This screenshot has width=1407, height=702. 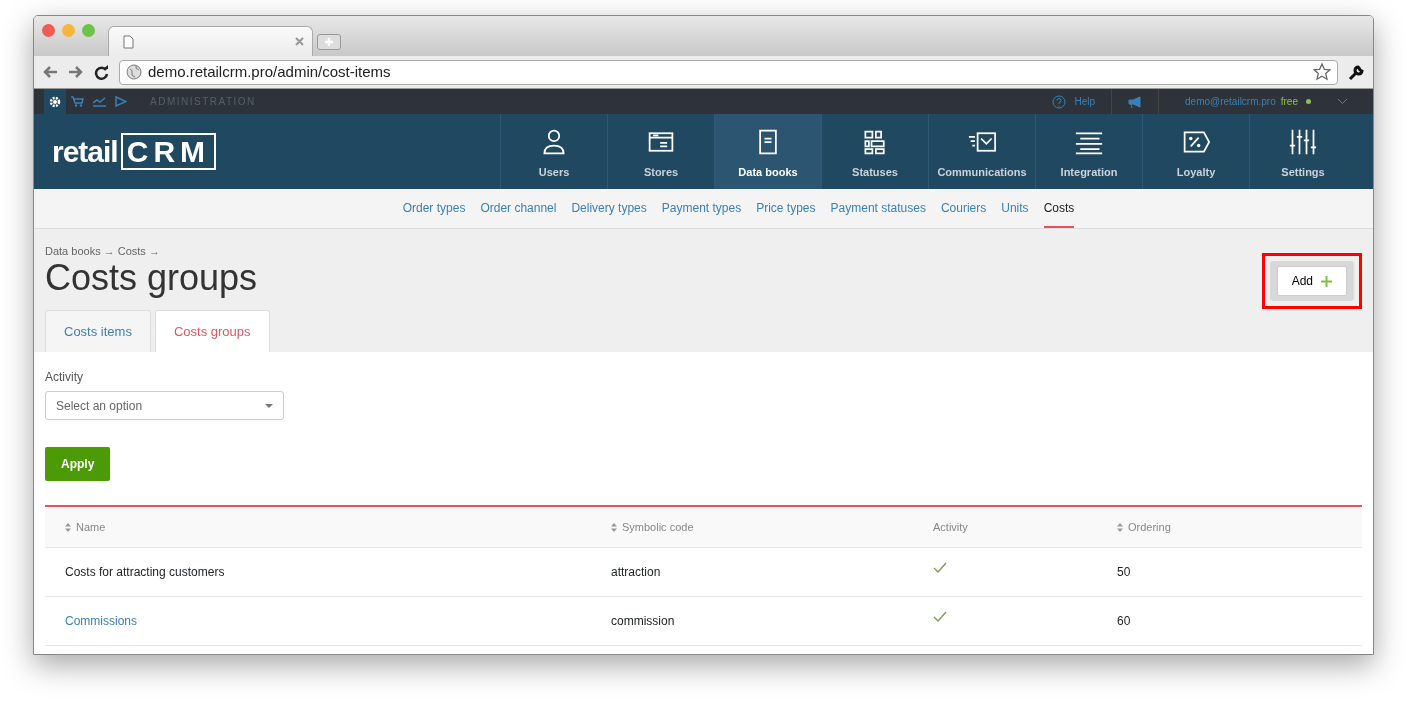 What do you see at coordinates (55, 101) in the screenshot?
I see `settings-icon` at bounding box center [55, 101].